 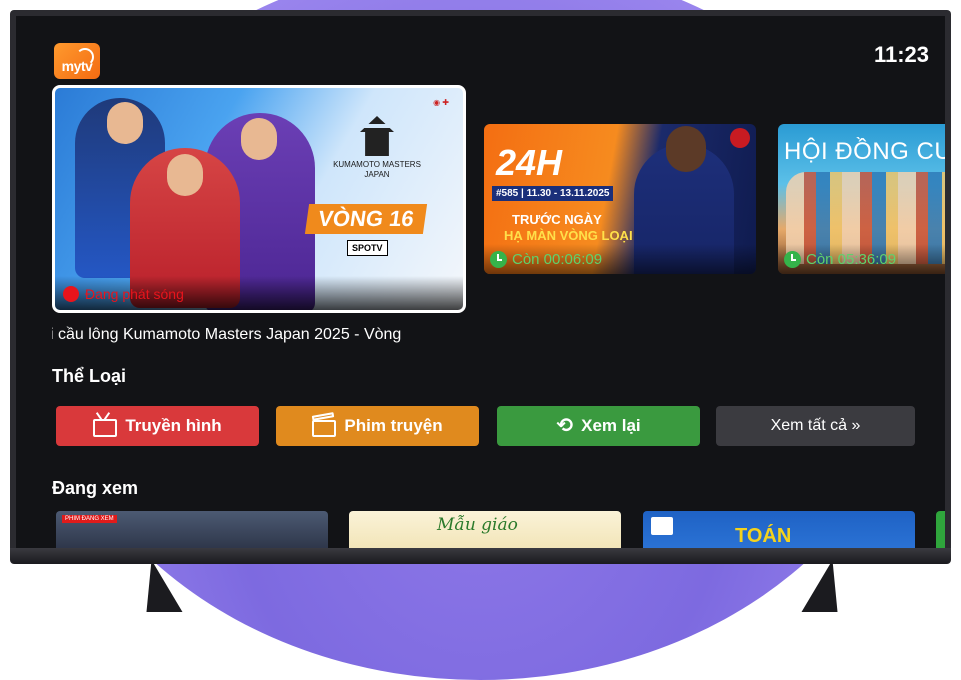 What do you see at coordinates (940, 529) in the screenshot?
I see `watching-thumbnail` at bounding box center [940, 529].